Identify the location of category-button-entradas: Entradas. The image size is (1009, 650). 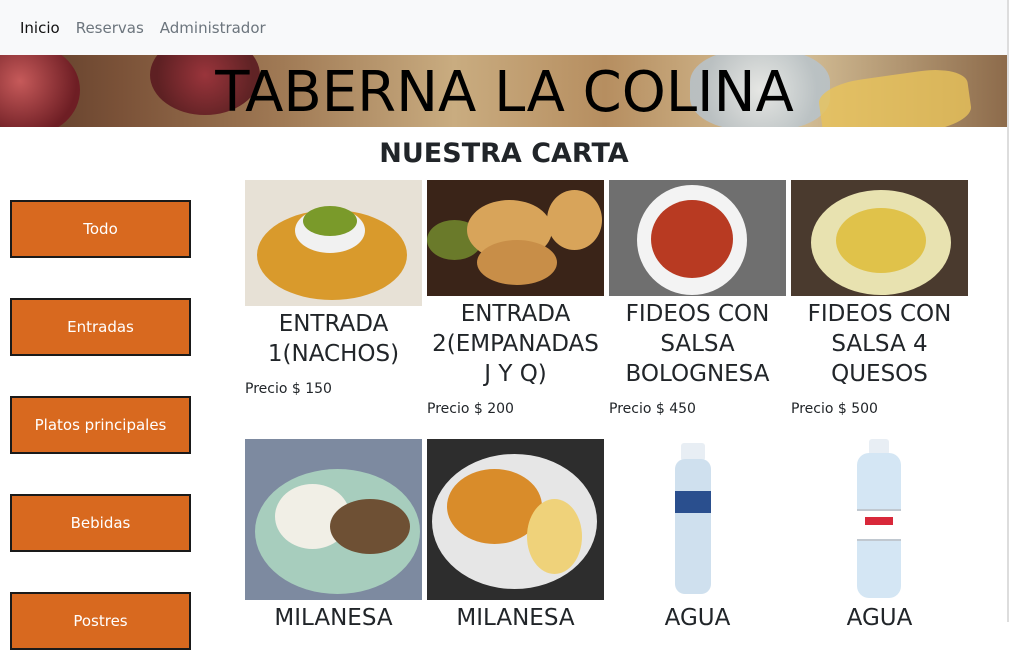
(100, 327).